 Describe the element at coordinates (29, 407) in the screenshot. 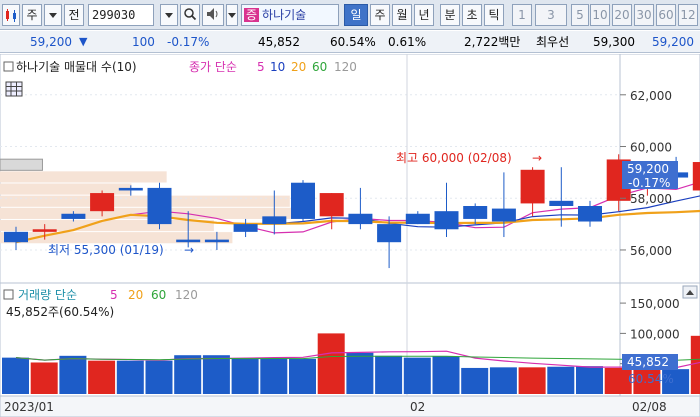

I see `date-label-jan: 2023/01` at that location.